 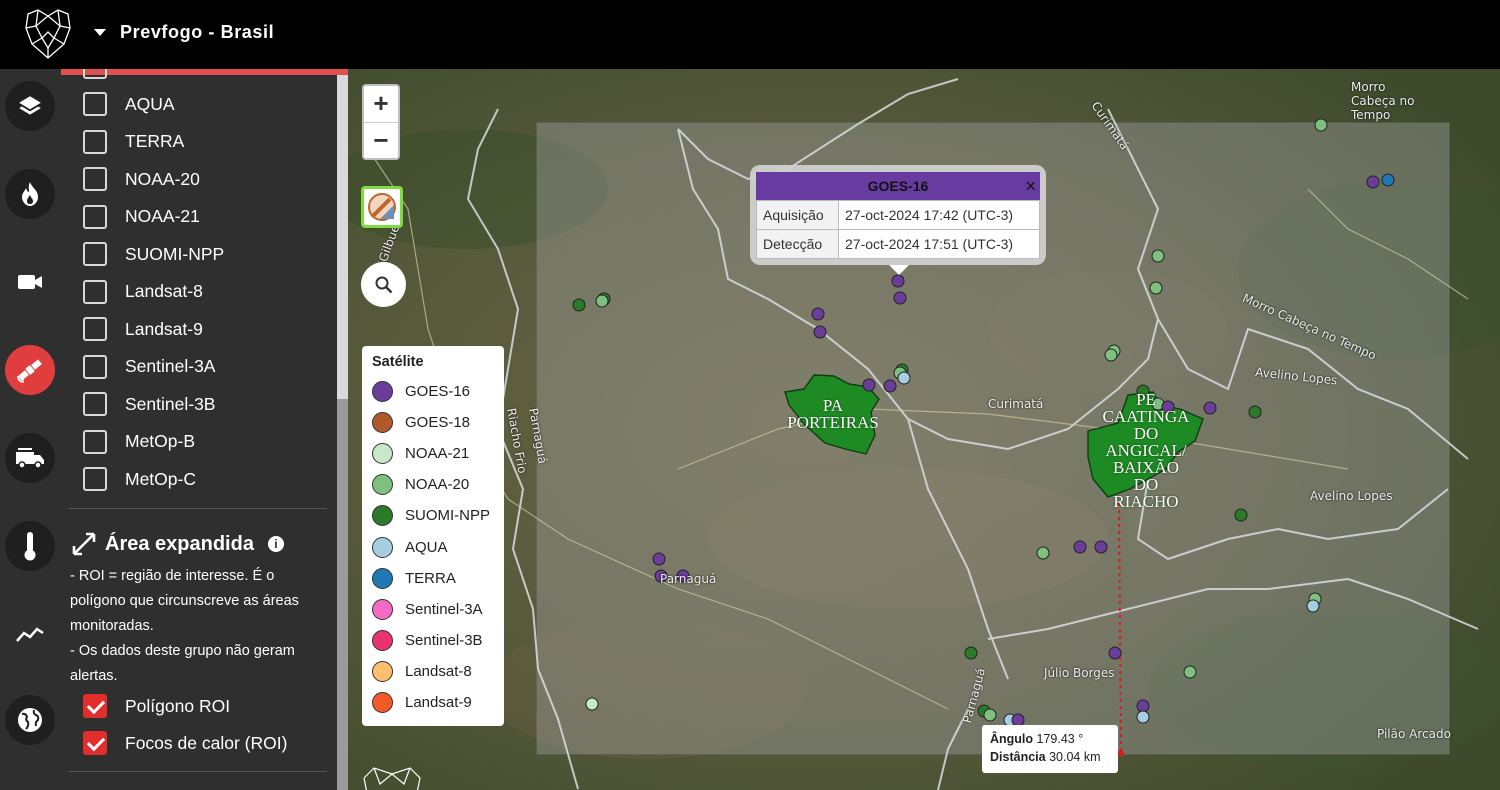 What do you see at coordinates (143, 292) in the screenshot?
I see `satellite-option: Landsat-8` at bounding box center [143, 292].